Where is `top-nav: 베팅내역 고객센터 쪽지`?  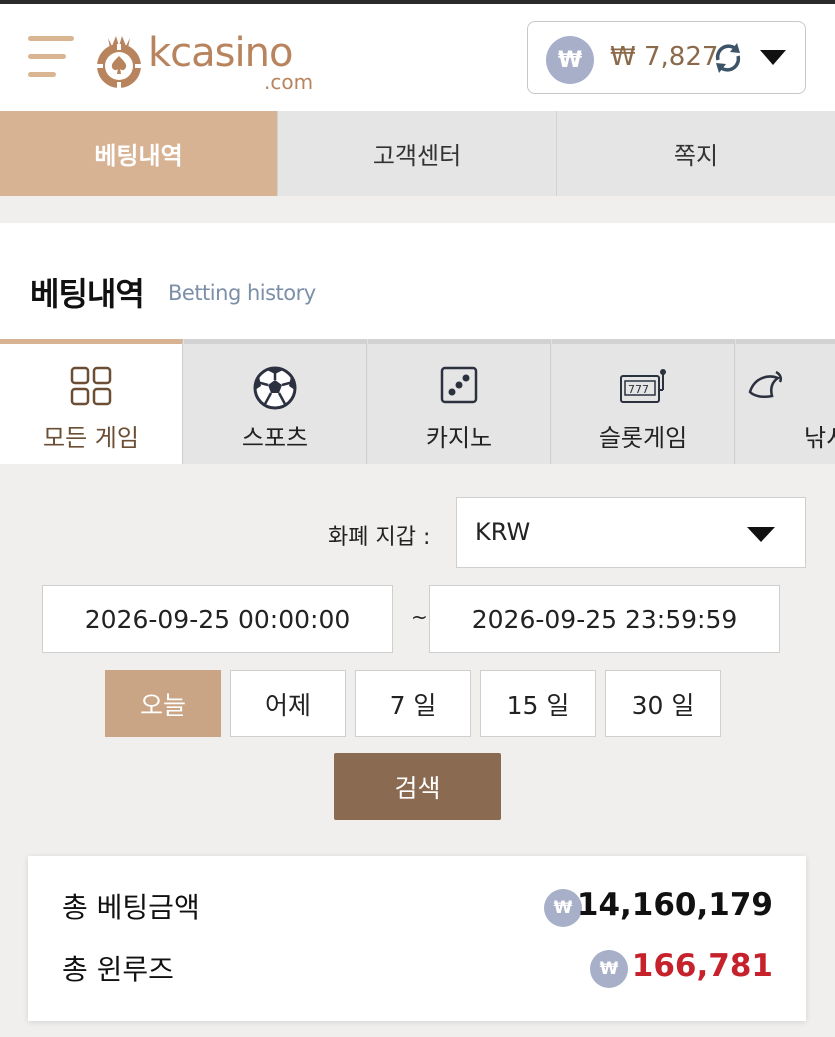 top-nav: 베팅내역 고객센터 쪽지 is located at coordinates (417, 153).